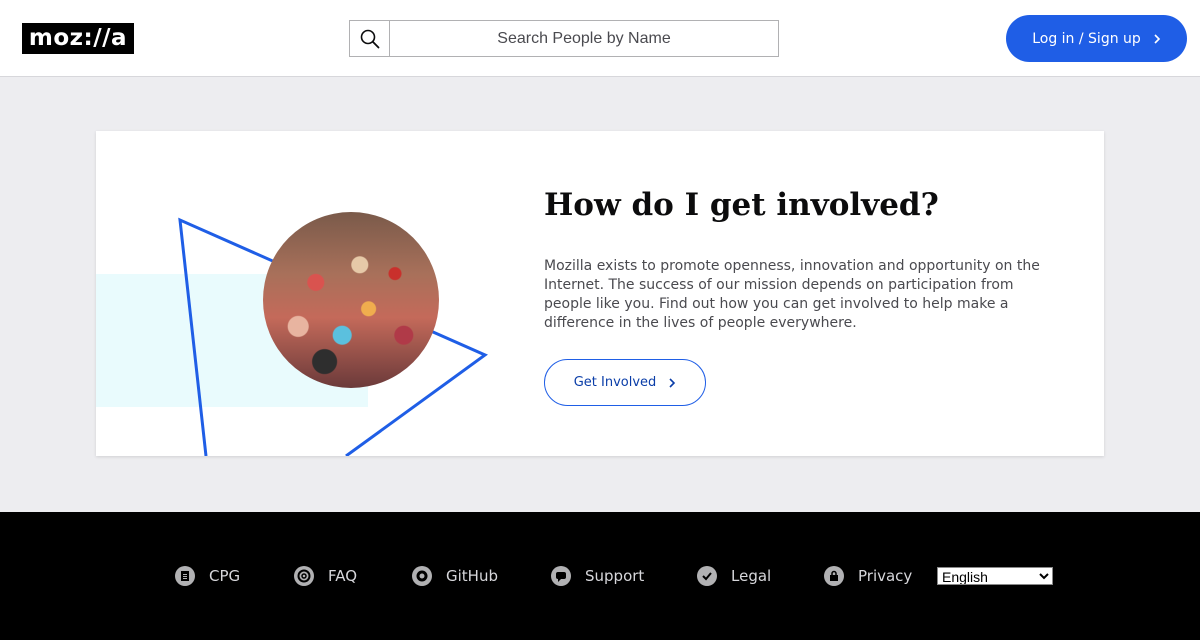 This screenshot has width=1200, height=640. Describe the element at coordinates (78, 38) in the screenshot. I see `mozilla-logo: moz://a` at that location.